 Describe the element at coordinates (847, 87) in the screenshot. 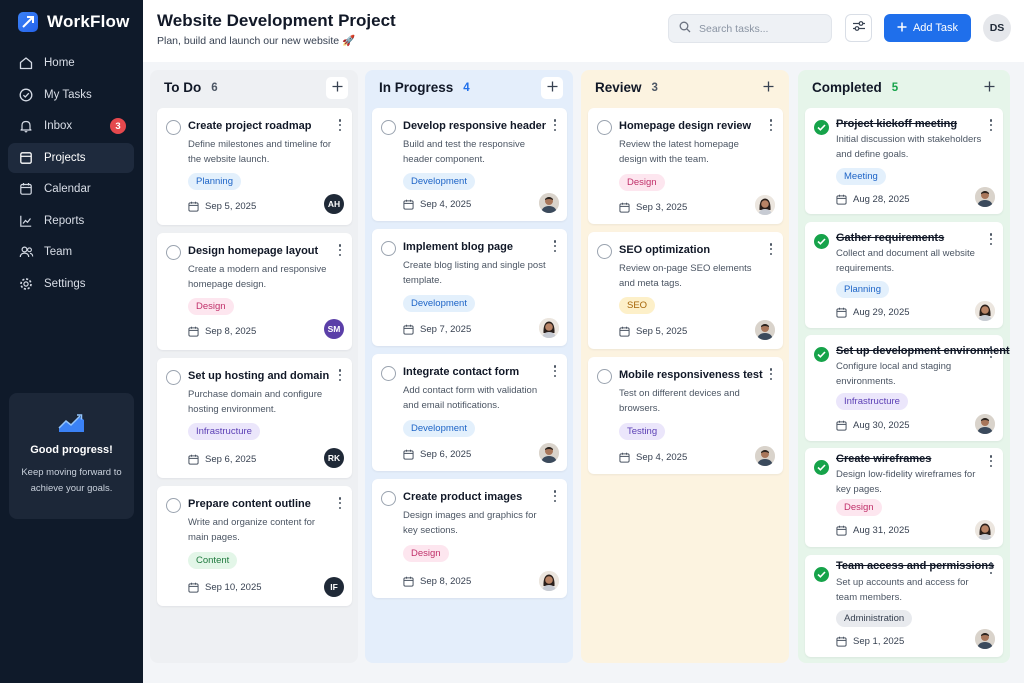

I see `column-title: Completed` at that location.